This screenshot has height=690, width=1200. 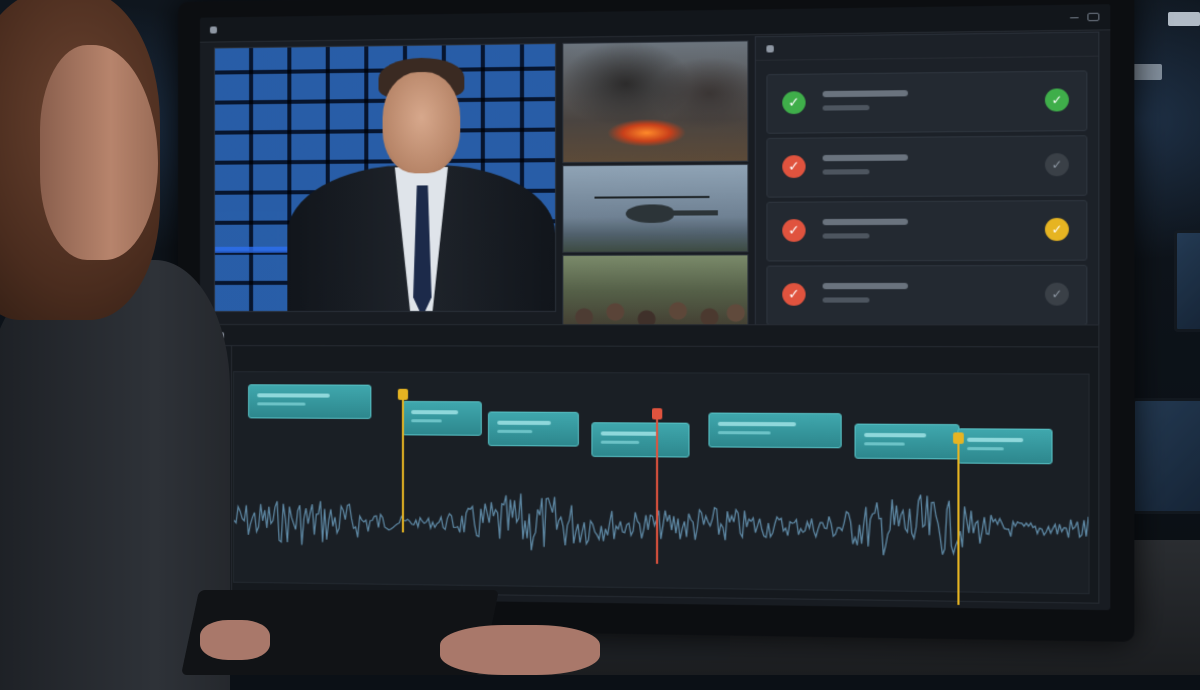 I want to click on approved-check-icon: ✓, so click(x=794, y=103).